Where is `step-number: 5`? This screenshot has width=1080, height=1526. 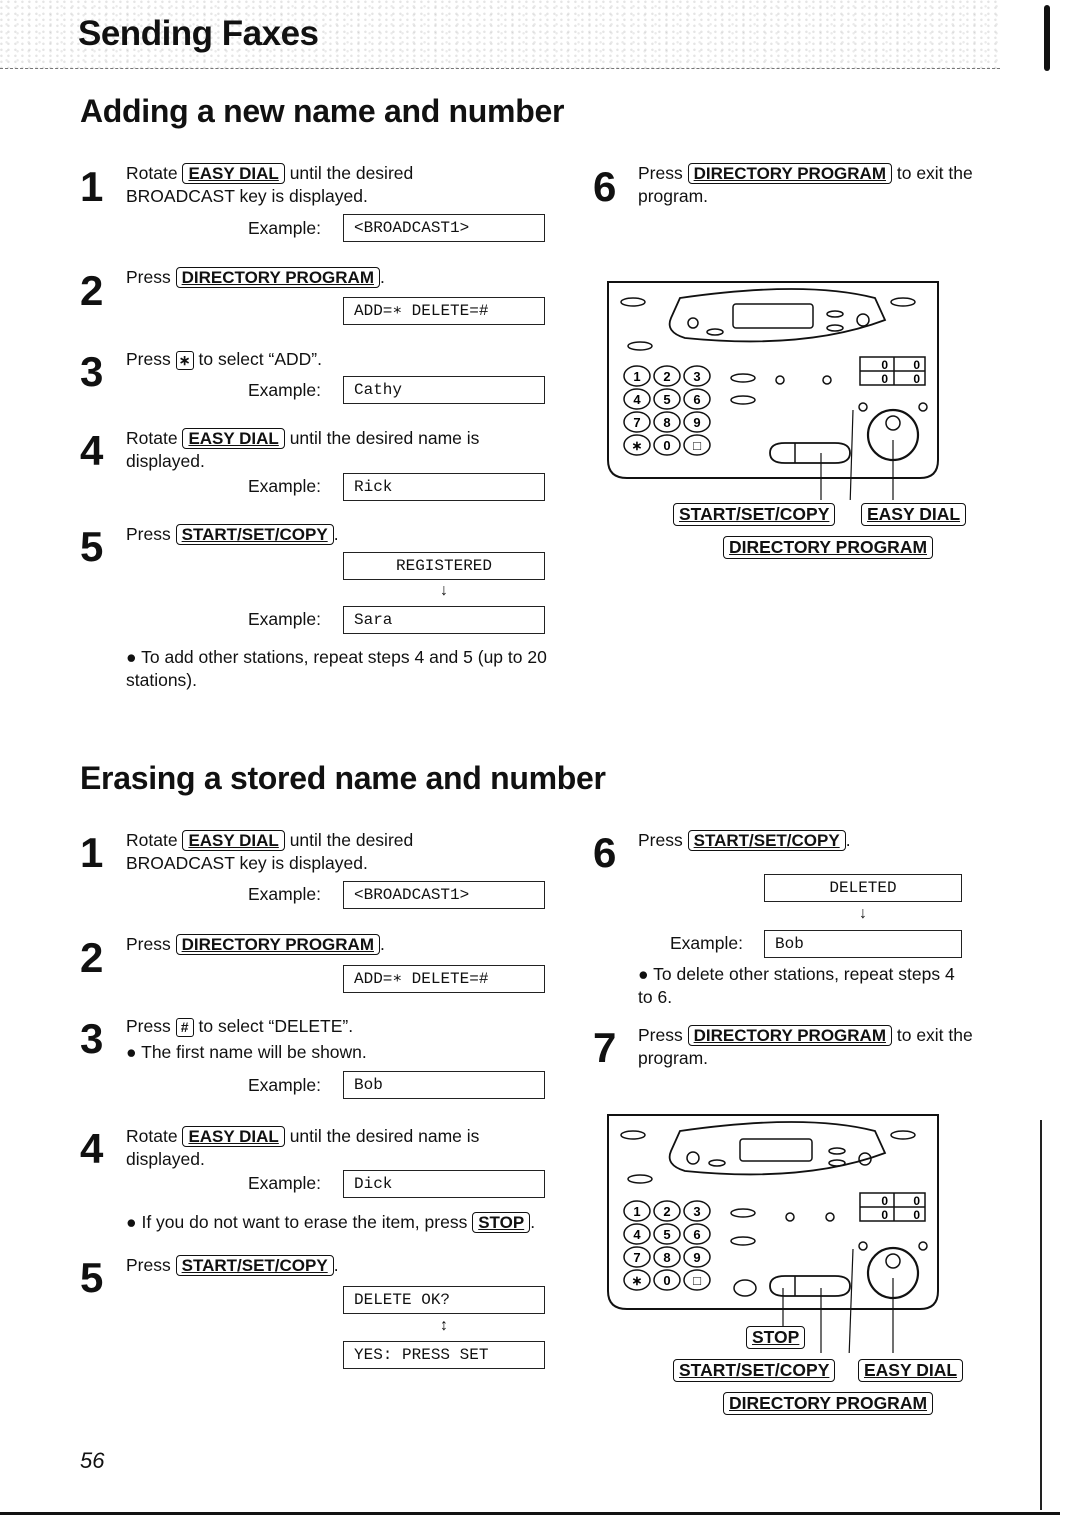 step-number: 5 is located at coordinates (92, 546).